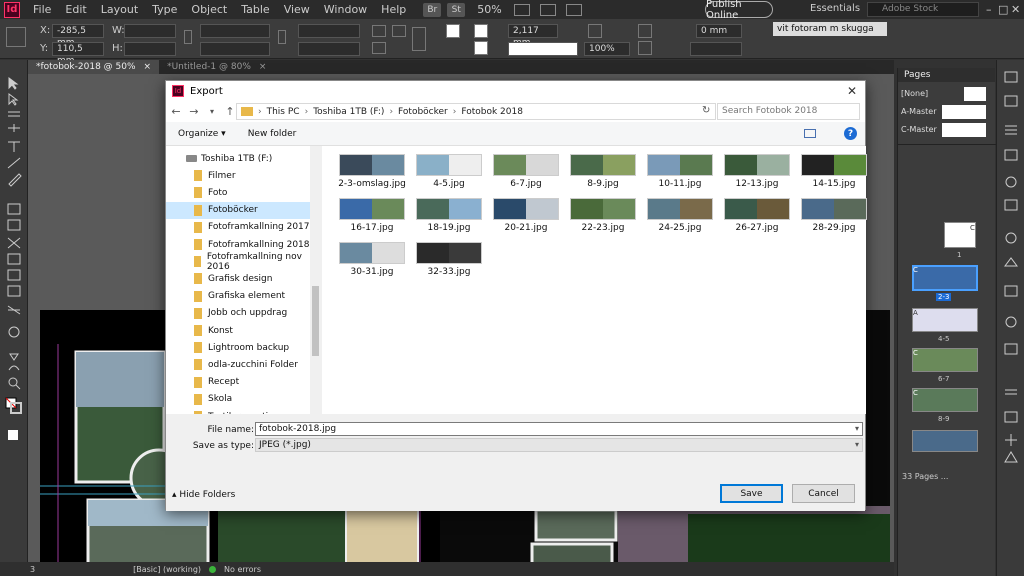  Describe the element at coordinates (706, 110) in the screenshot. I see `refresh-icon: ↻` at that location.